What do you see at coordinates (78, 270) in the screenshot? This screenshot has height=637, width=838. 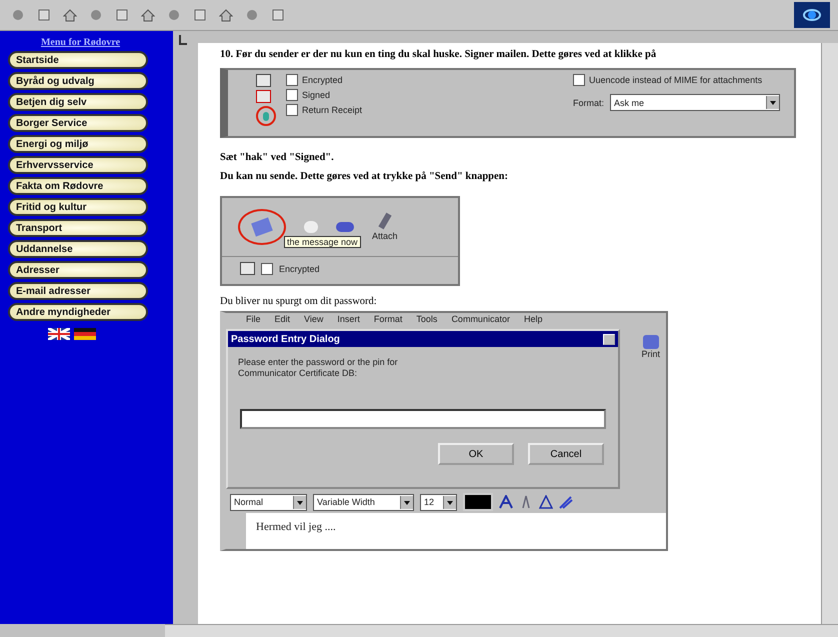 I see `menu-item: Adresser` at bounding box center [78, 270].